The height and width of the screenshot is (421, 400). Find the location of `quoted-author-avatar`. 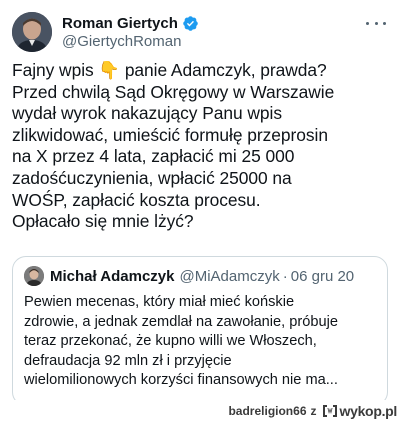

quoted-author-avatar is located at coordinates (34, 276).